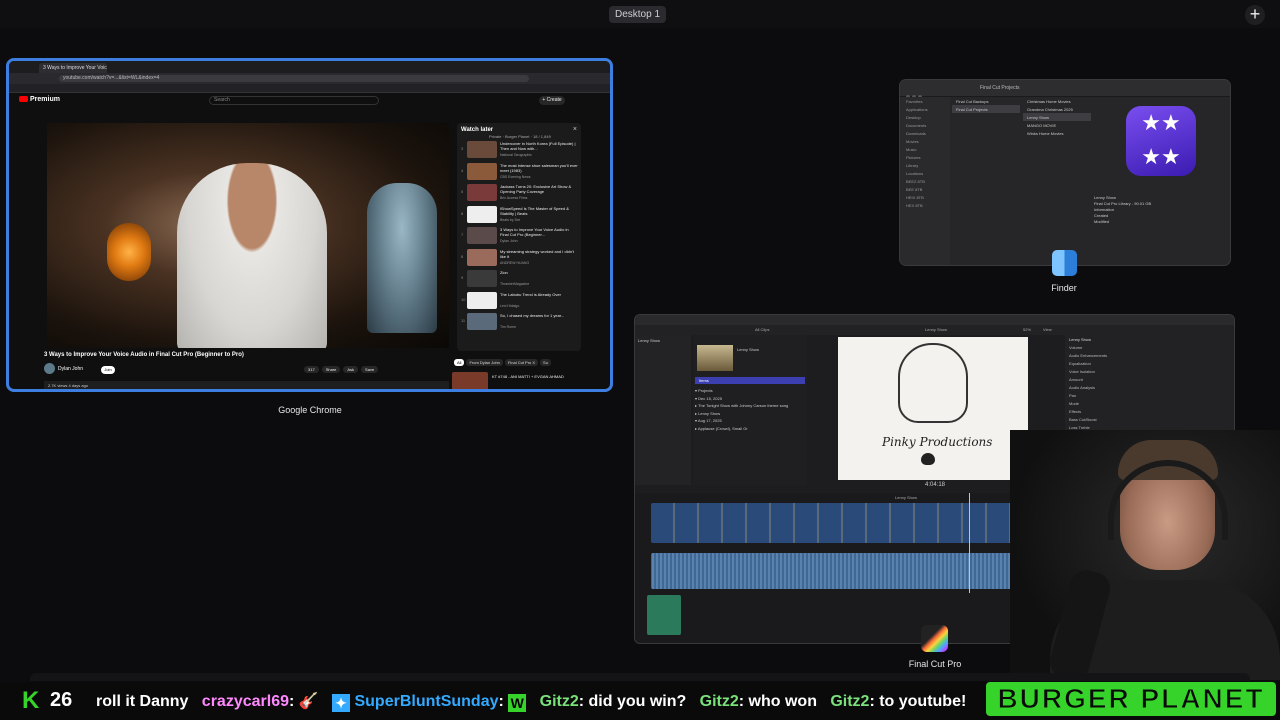 The image size is (1280, 720). I want to click on save-button: Save, so click(370, 369).